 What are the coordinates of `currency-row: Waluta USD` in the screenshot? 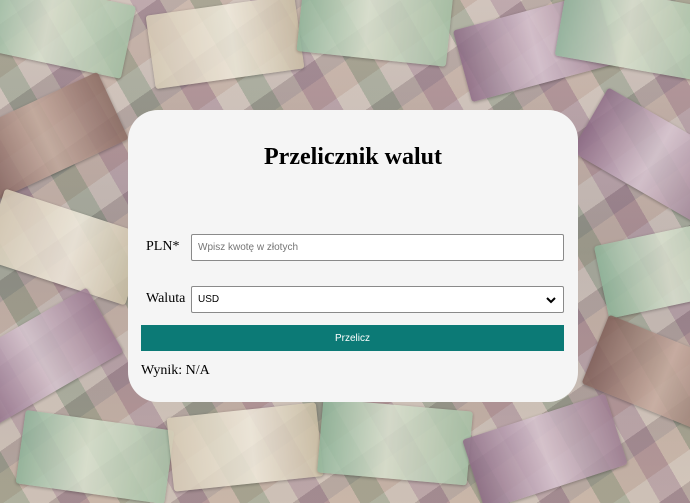 It's located at (352, 299).